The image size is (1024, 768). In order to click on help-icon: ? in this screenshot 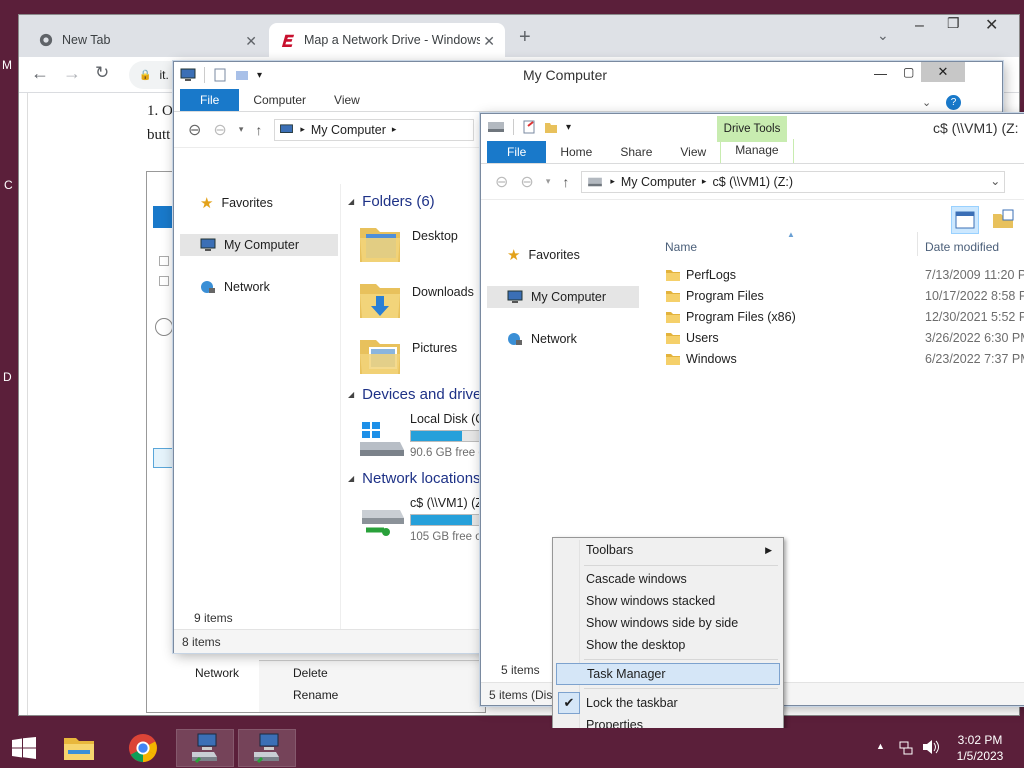, I will do `click(953, 102)`.